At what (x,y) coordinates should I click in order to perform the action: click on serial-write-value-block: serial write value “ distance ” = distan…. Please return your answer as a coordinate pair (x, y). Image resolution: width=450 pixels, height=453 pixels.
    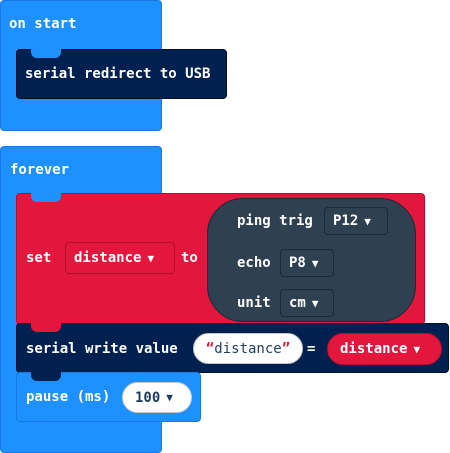
    Looking at the image, I should click on (232, 348).